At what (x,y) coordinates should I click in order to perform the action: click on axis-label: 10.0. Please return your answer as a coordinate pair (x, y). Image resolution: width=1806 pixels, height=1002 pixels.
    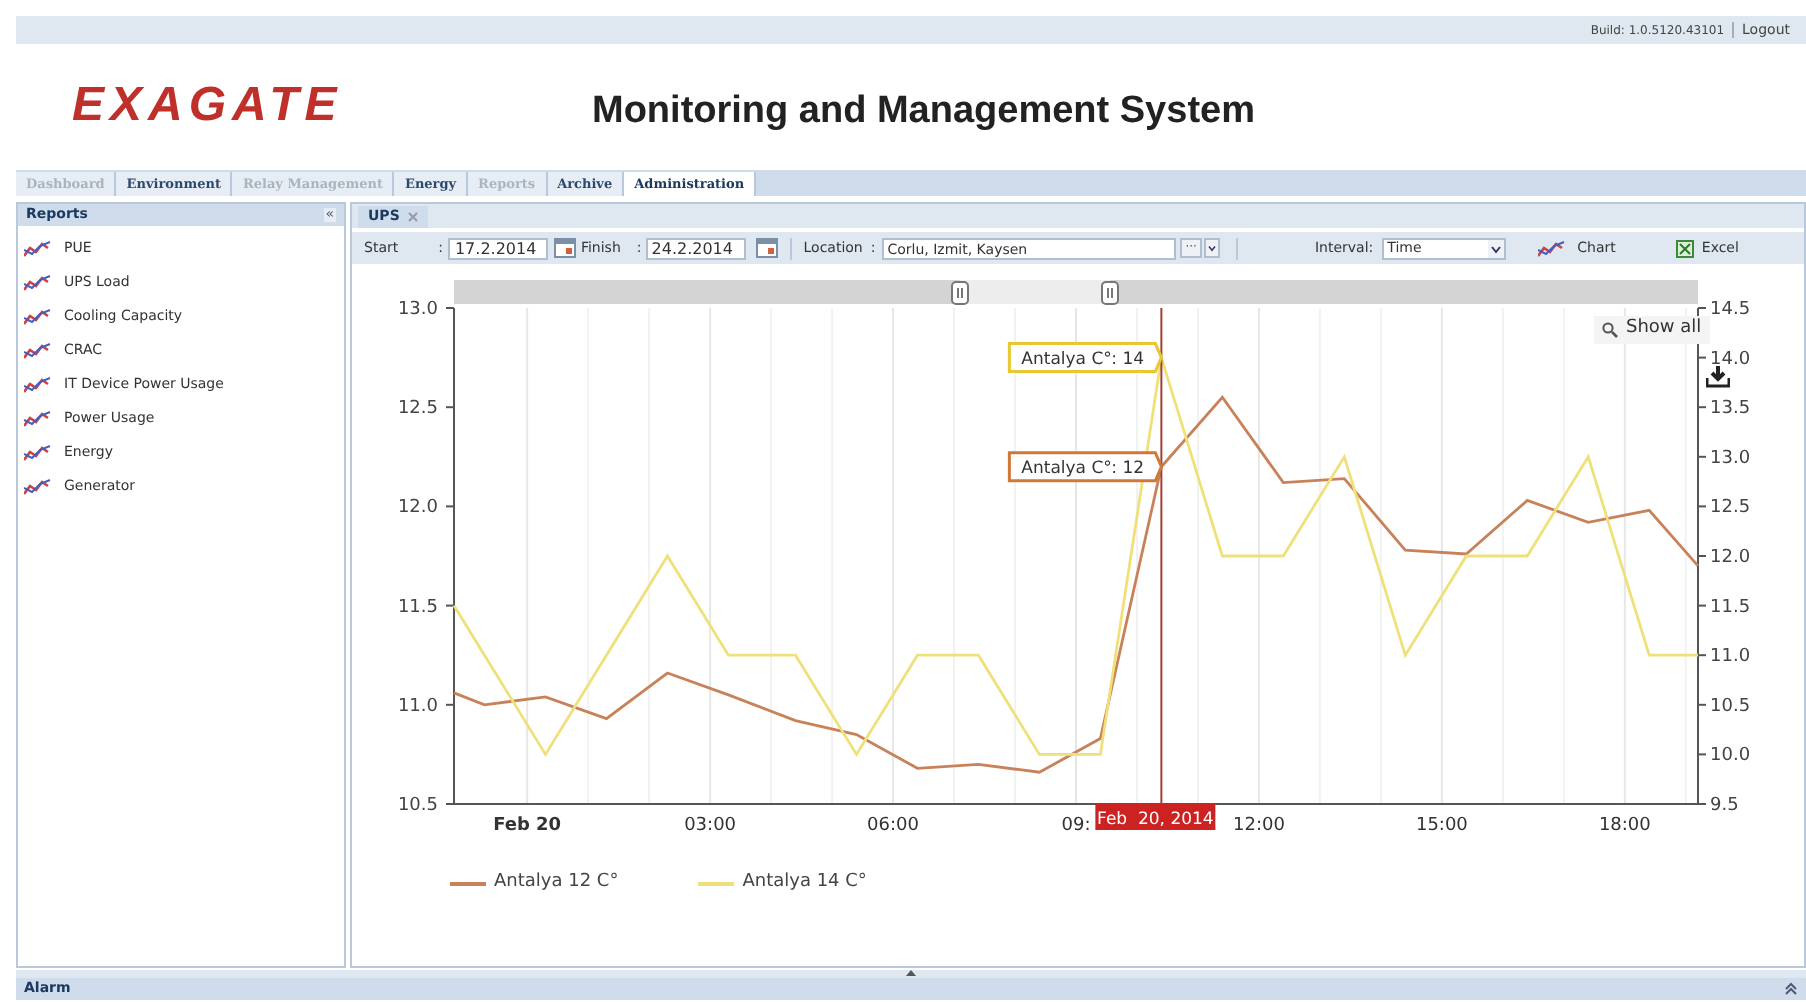
    Looking at the image, I should click on (1730, 756).